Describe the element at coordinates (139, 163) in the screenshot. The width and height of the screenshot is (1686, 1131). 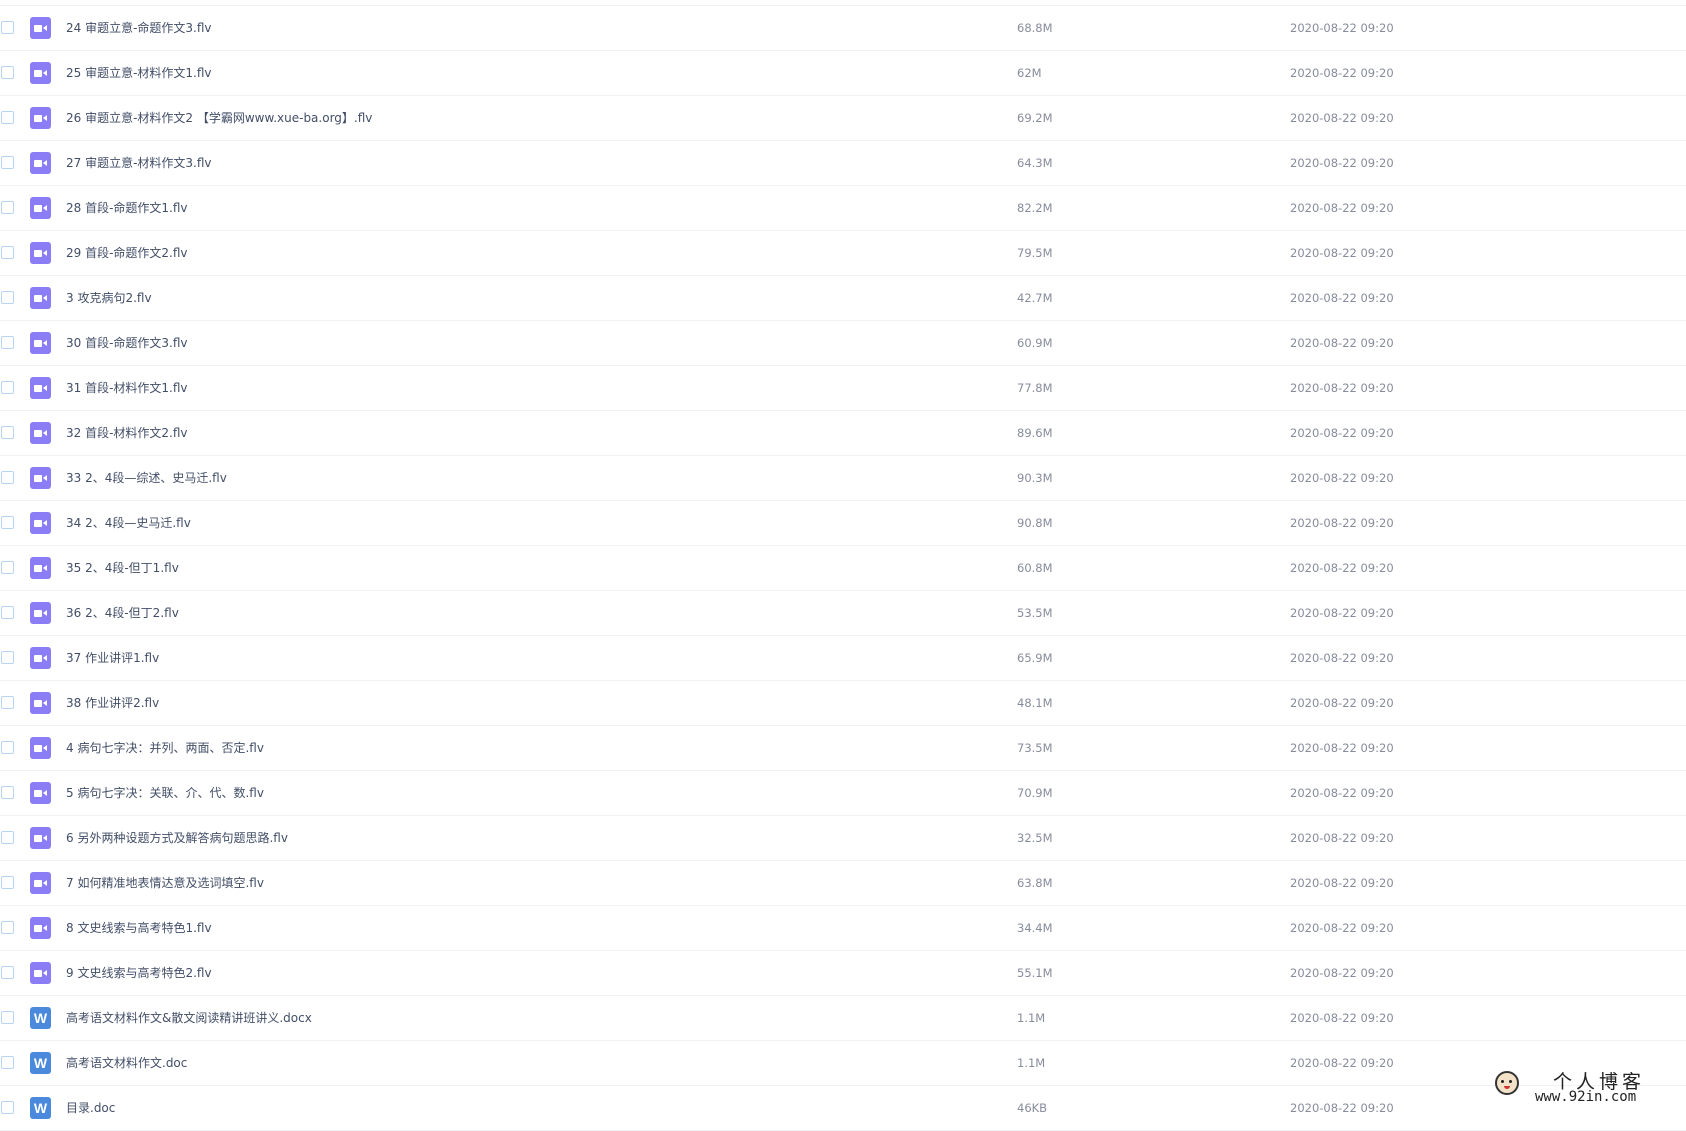
I see `file-name-link: 27 审题立意-材料作文3.flv` at that location.